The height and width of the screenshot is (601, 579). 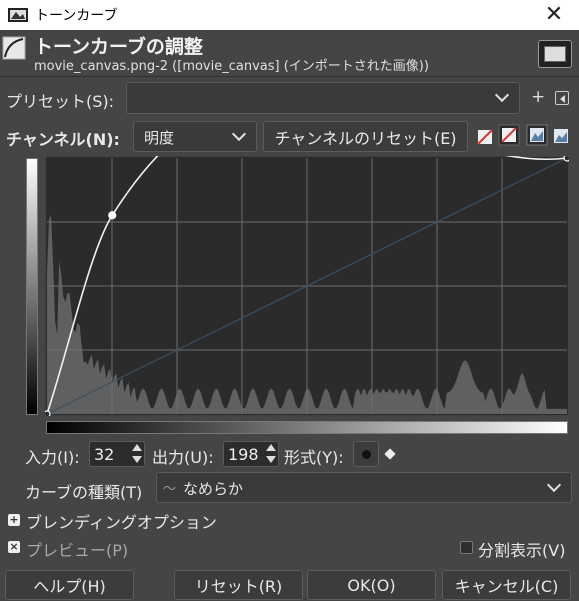 I want to click on smooth-curve-icon: 〜, so click(x=170, y=489).